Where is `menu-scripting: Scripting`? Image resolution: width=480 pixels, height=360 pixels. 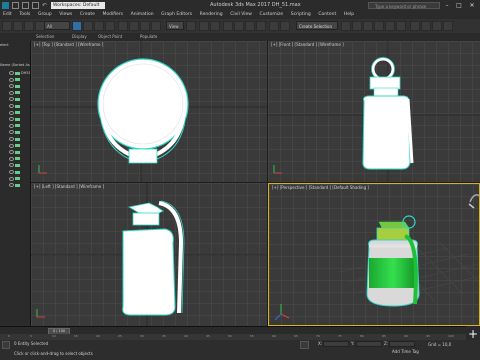 menu-scripting: Scripting is located at coordinates (301, 15).